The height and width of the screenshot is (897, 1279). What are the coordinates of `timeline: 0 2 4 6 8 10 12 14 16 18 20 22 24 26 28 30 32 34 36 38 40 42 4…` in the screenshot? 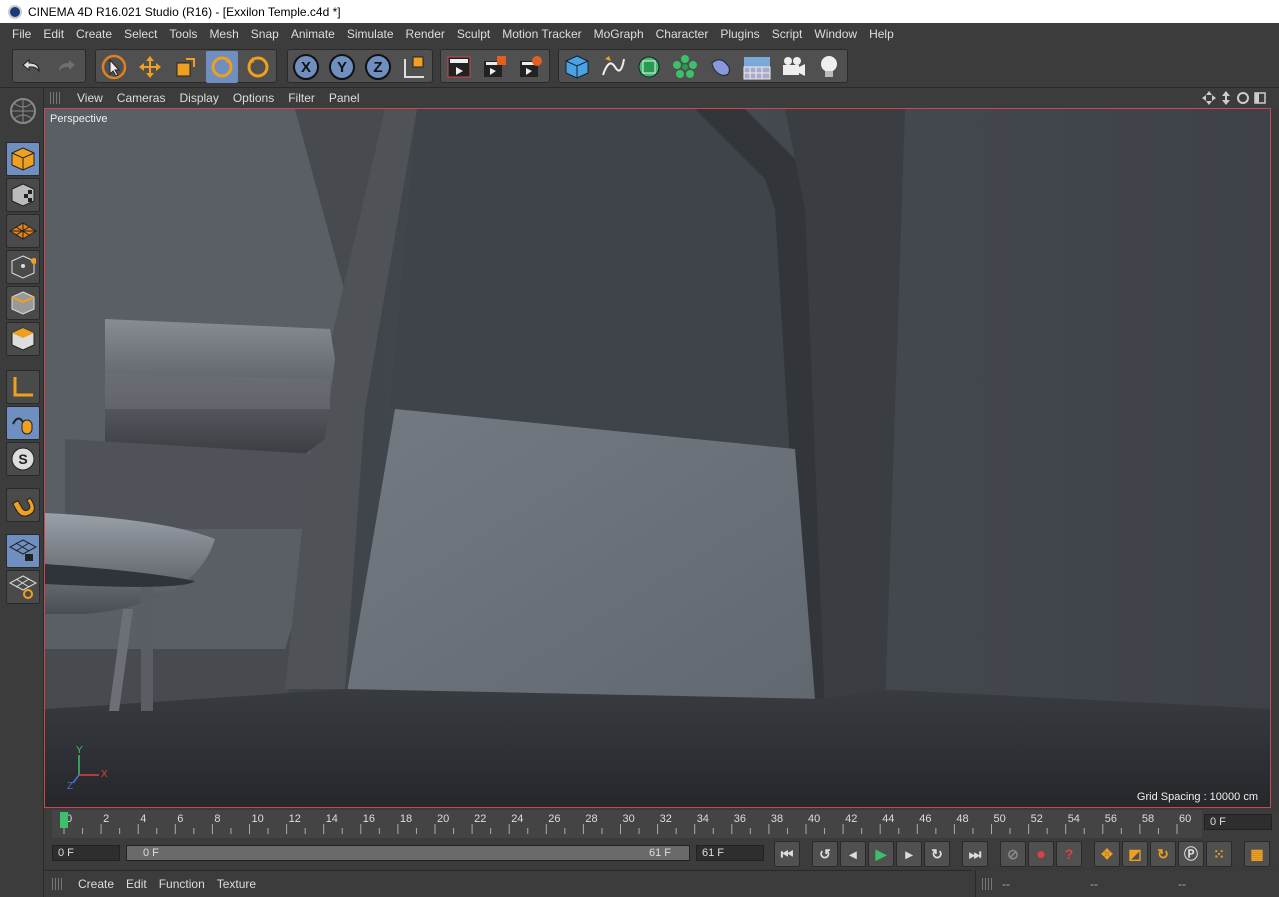 It's located at (661, 825).